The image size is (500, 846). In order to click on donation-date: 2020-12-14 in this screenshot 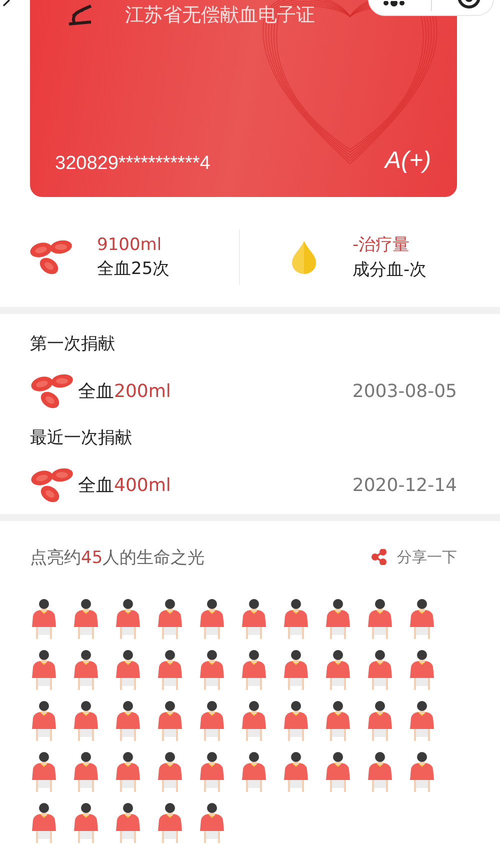, I will do `click(404, 485)`.